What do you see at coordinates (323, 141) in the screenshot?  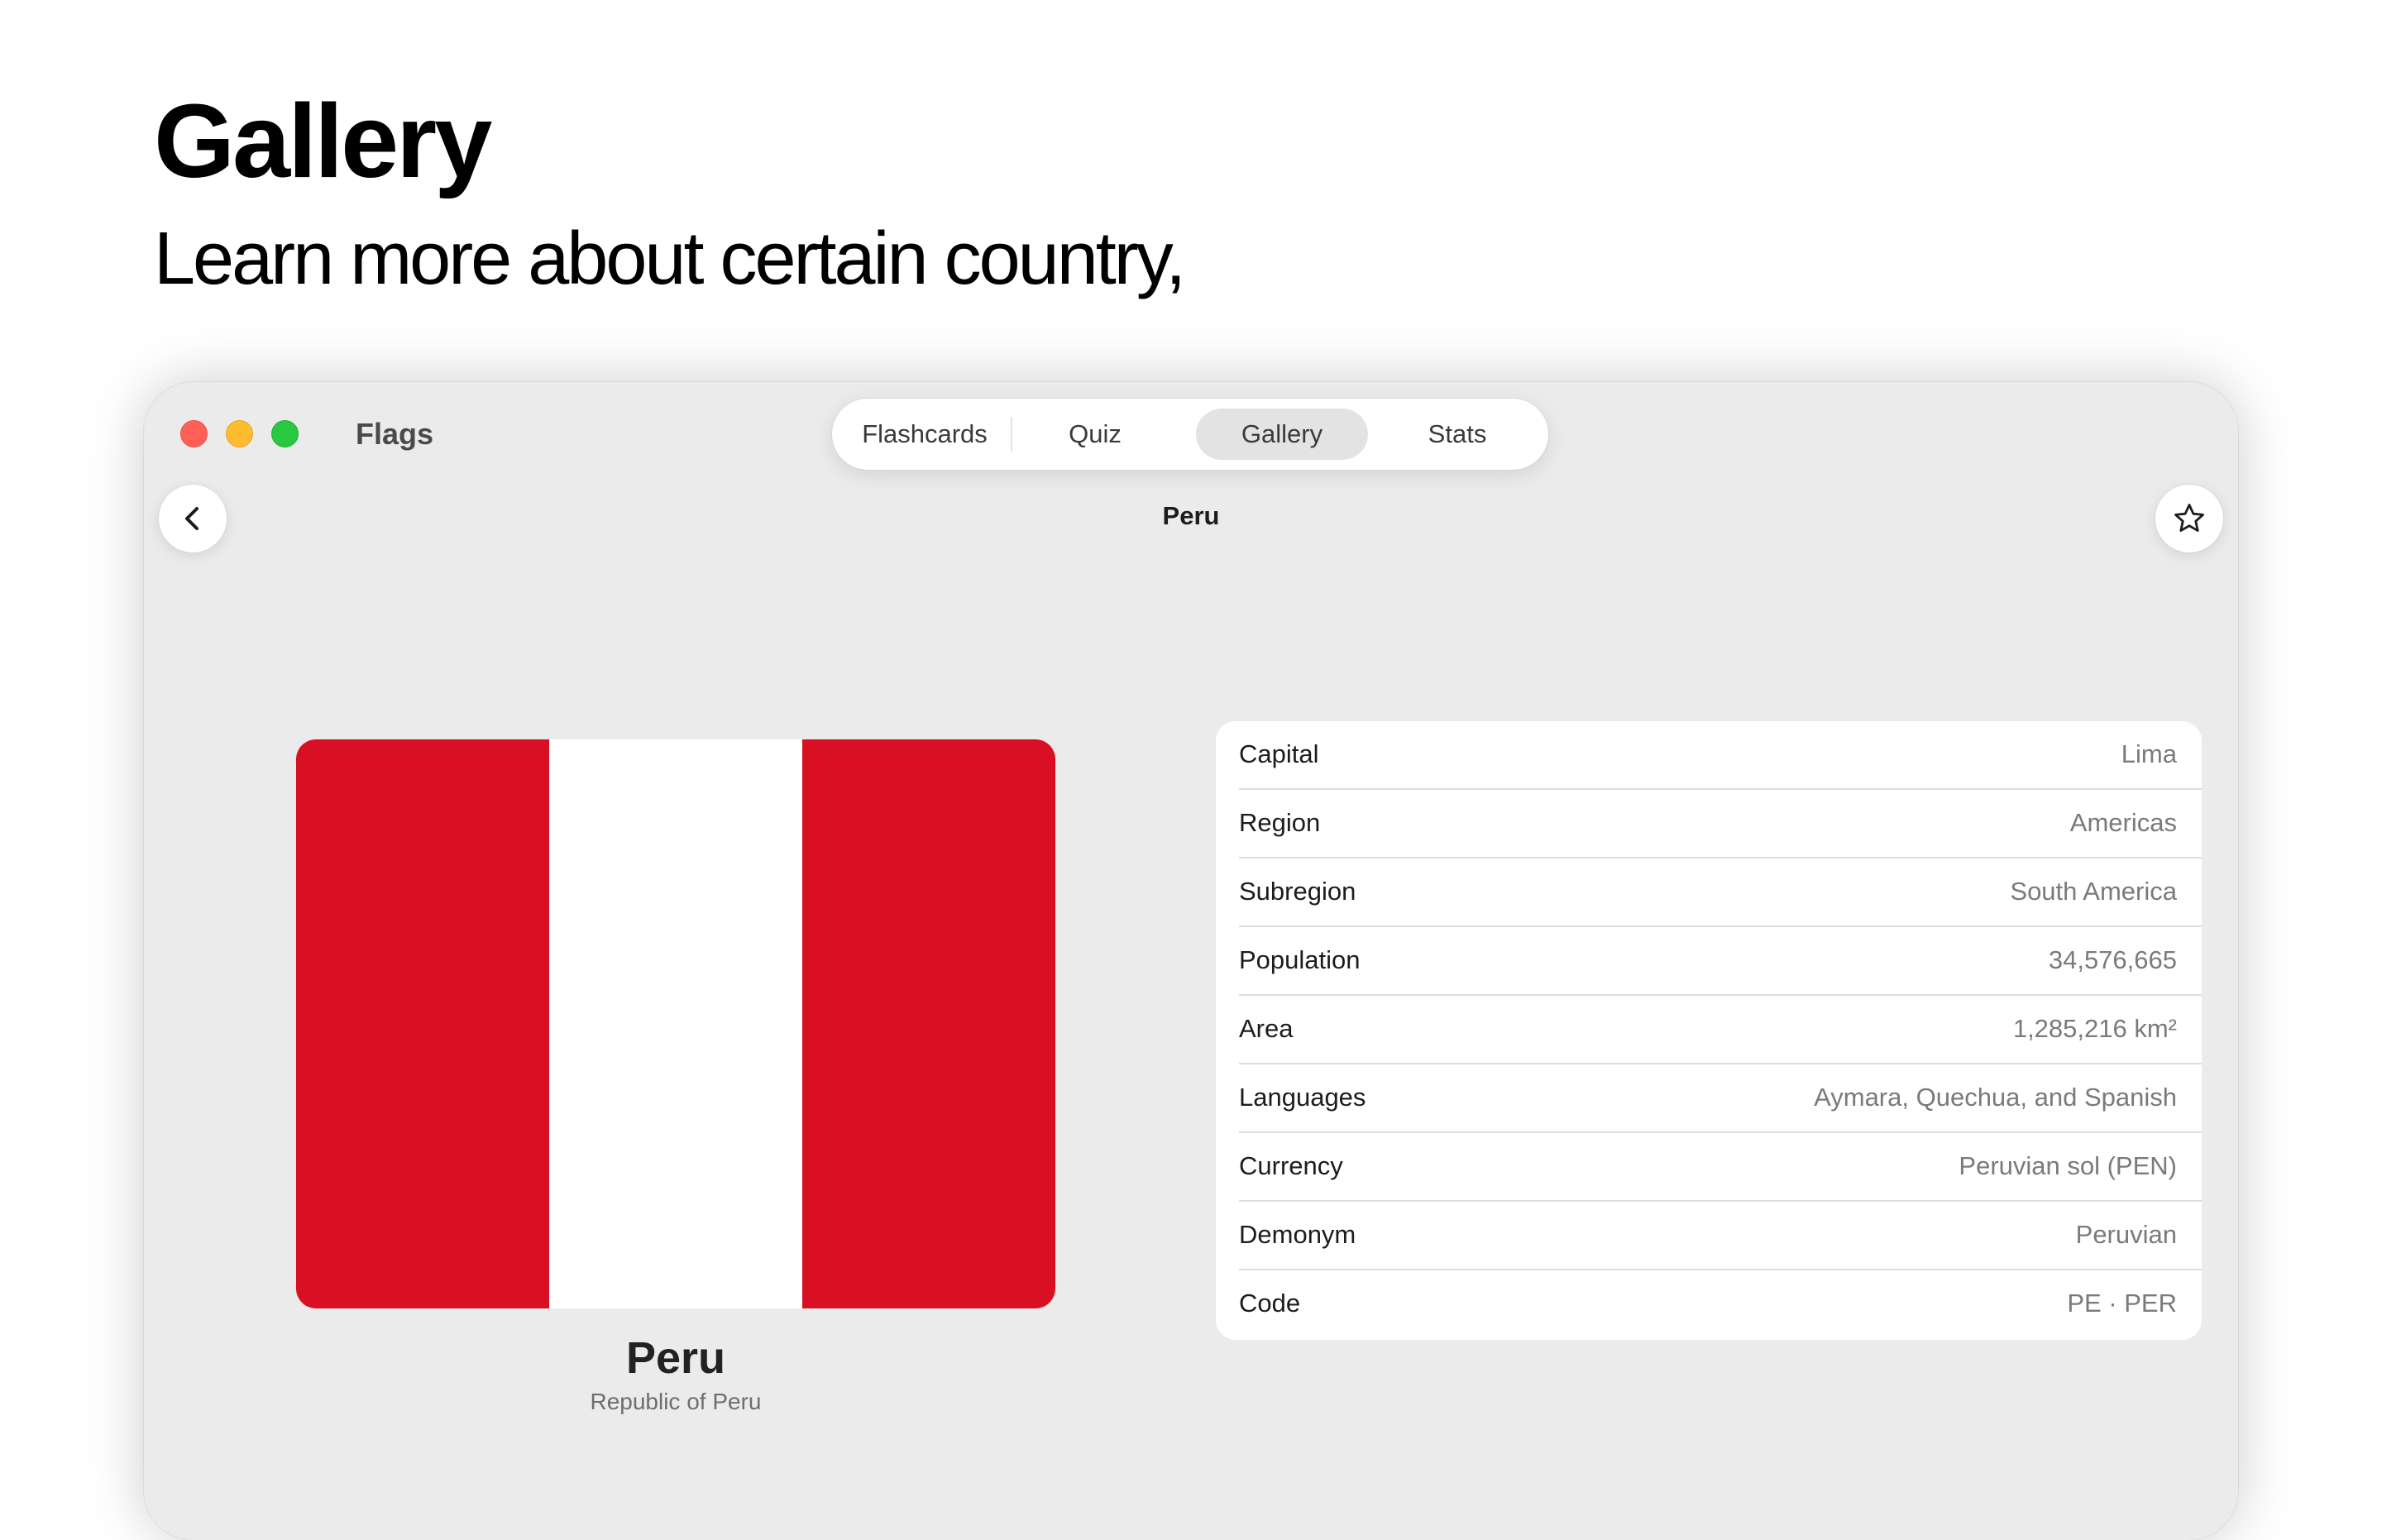 I see `hero-title: Gallery` at bounding box center [323, 141].